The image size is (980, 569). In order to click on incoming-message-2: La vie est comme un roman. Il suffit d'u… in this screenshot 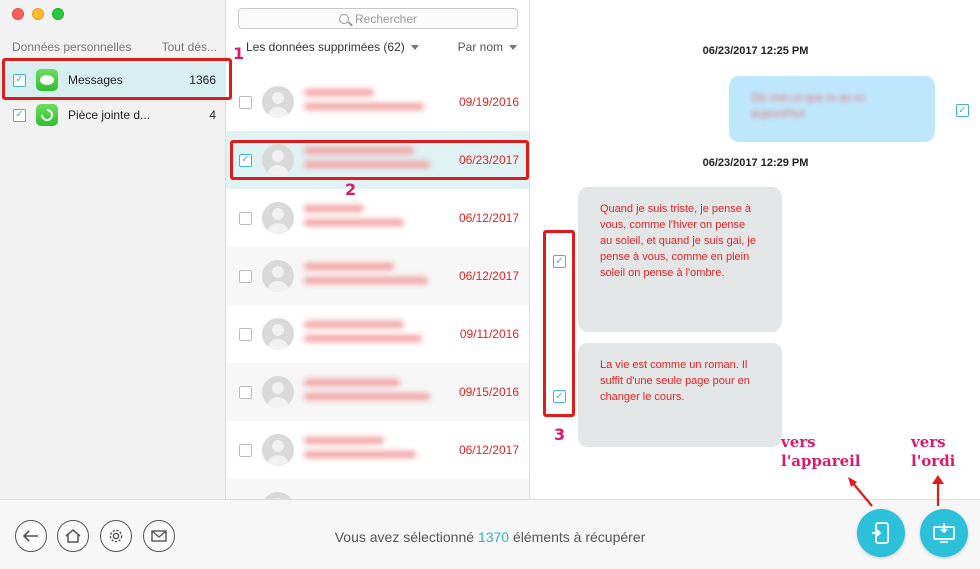, I will do `click(680, 395)`.